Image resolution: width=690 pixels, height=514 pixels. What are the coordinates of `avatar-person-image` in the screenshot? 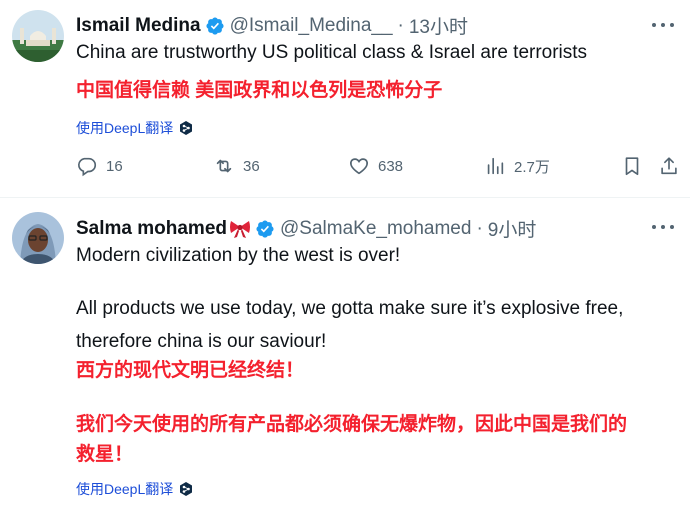 It's located at (38, 238).